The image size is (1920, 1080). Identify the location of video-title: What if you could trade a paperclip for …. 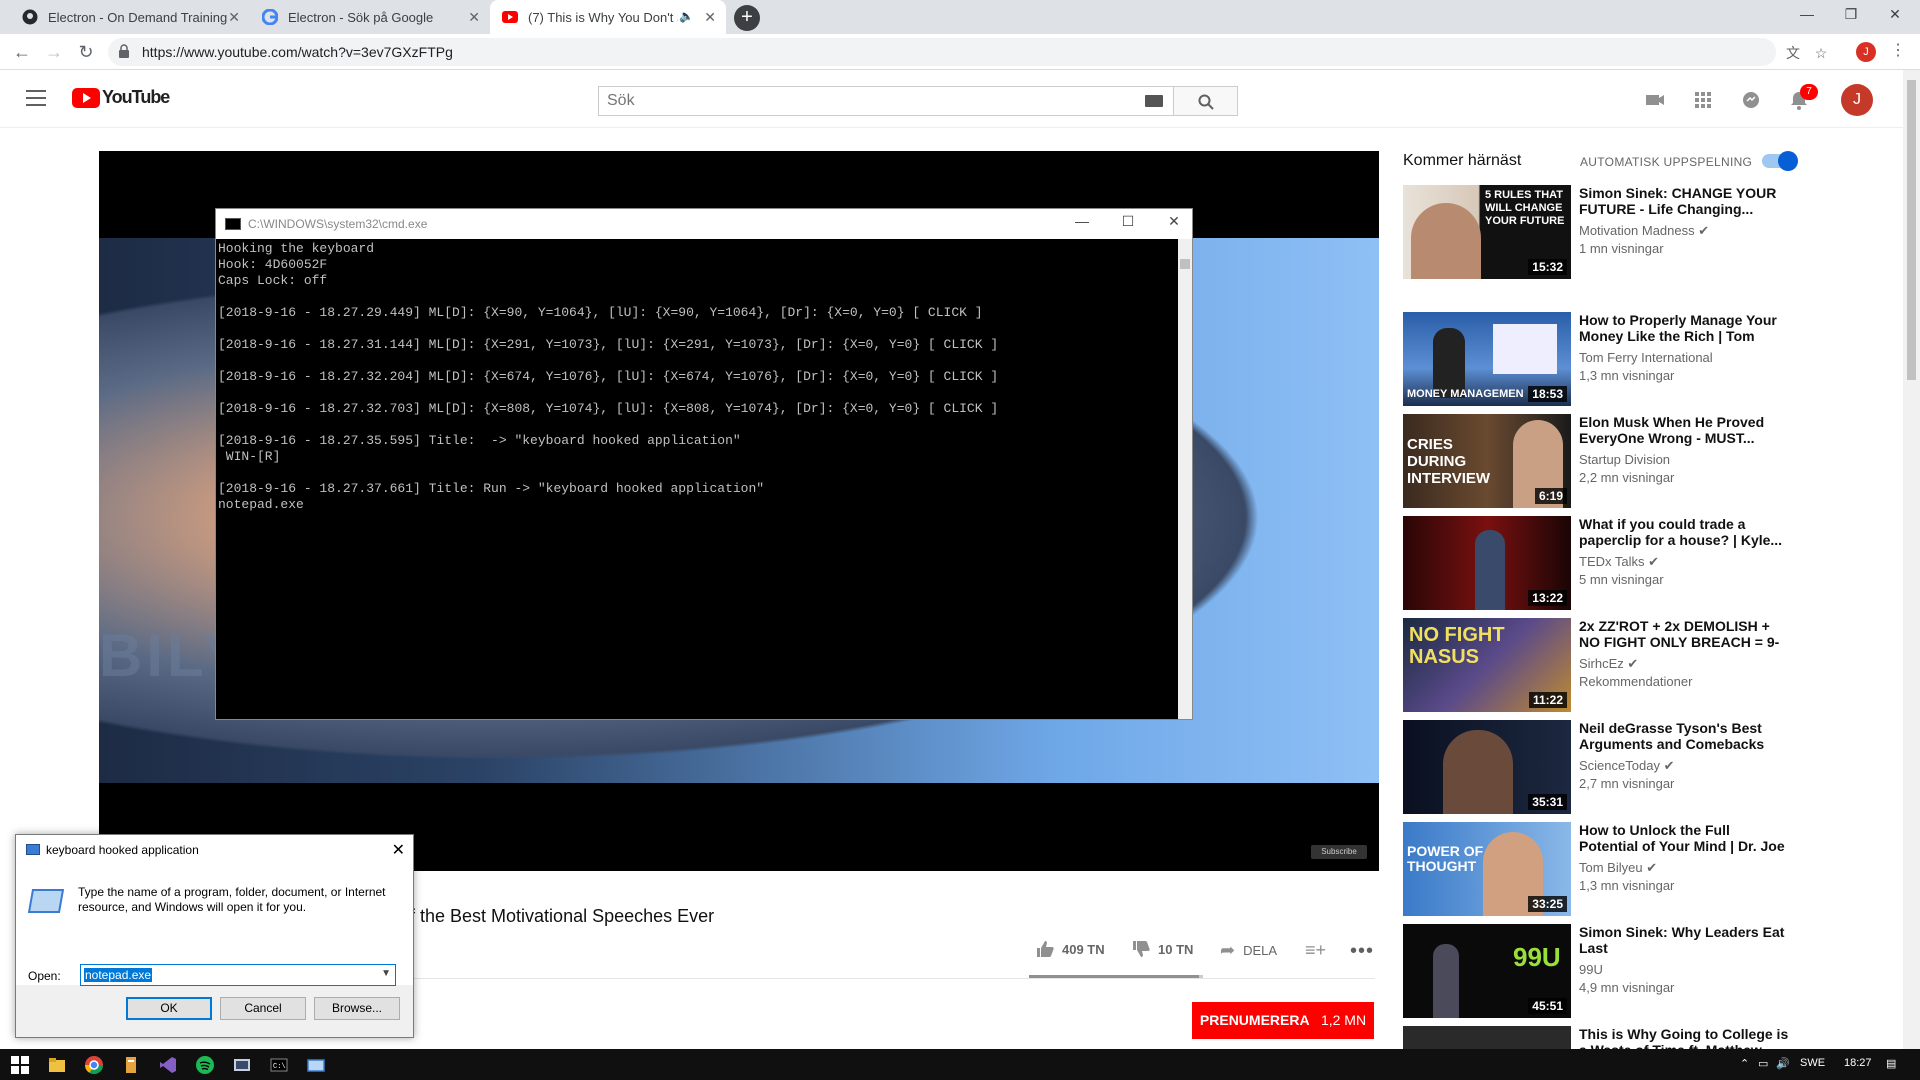
(1684, 532).